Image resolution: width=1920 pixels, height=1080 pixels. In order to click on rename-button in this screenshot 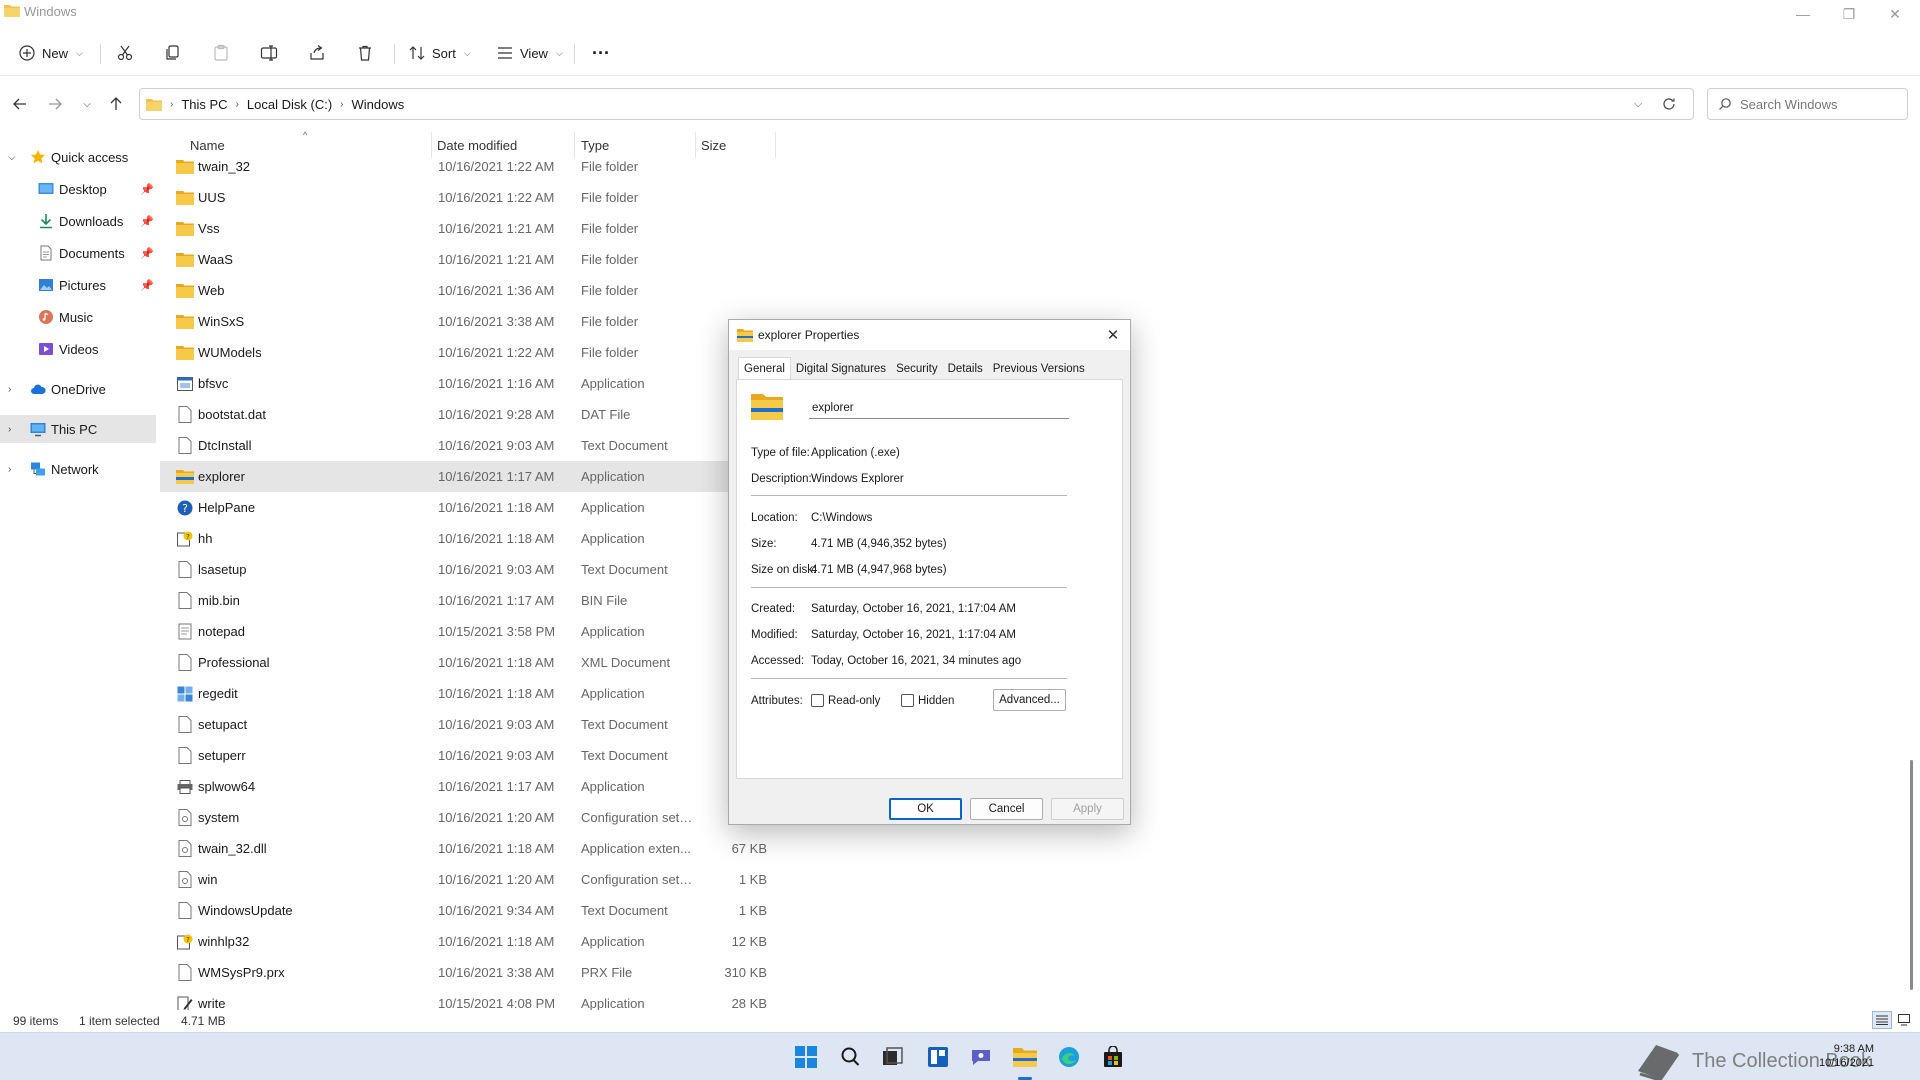, I will do `click(269, 53)`.